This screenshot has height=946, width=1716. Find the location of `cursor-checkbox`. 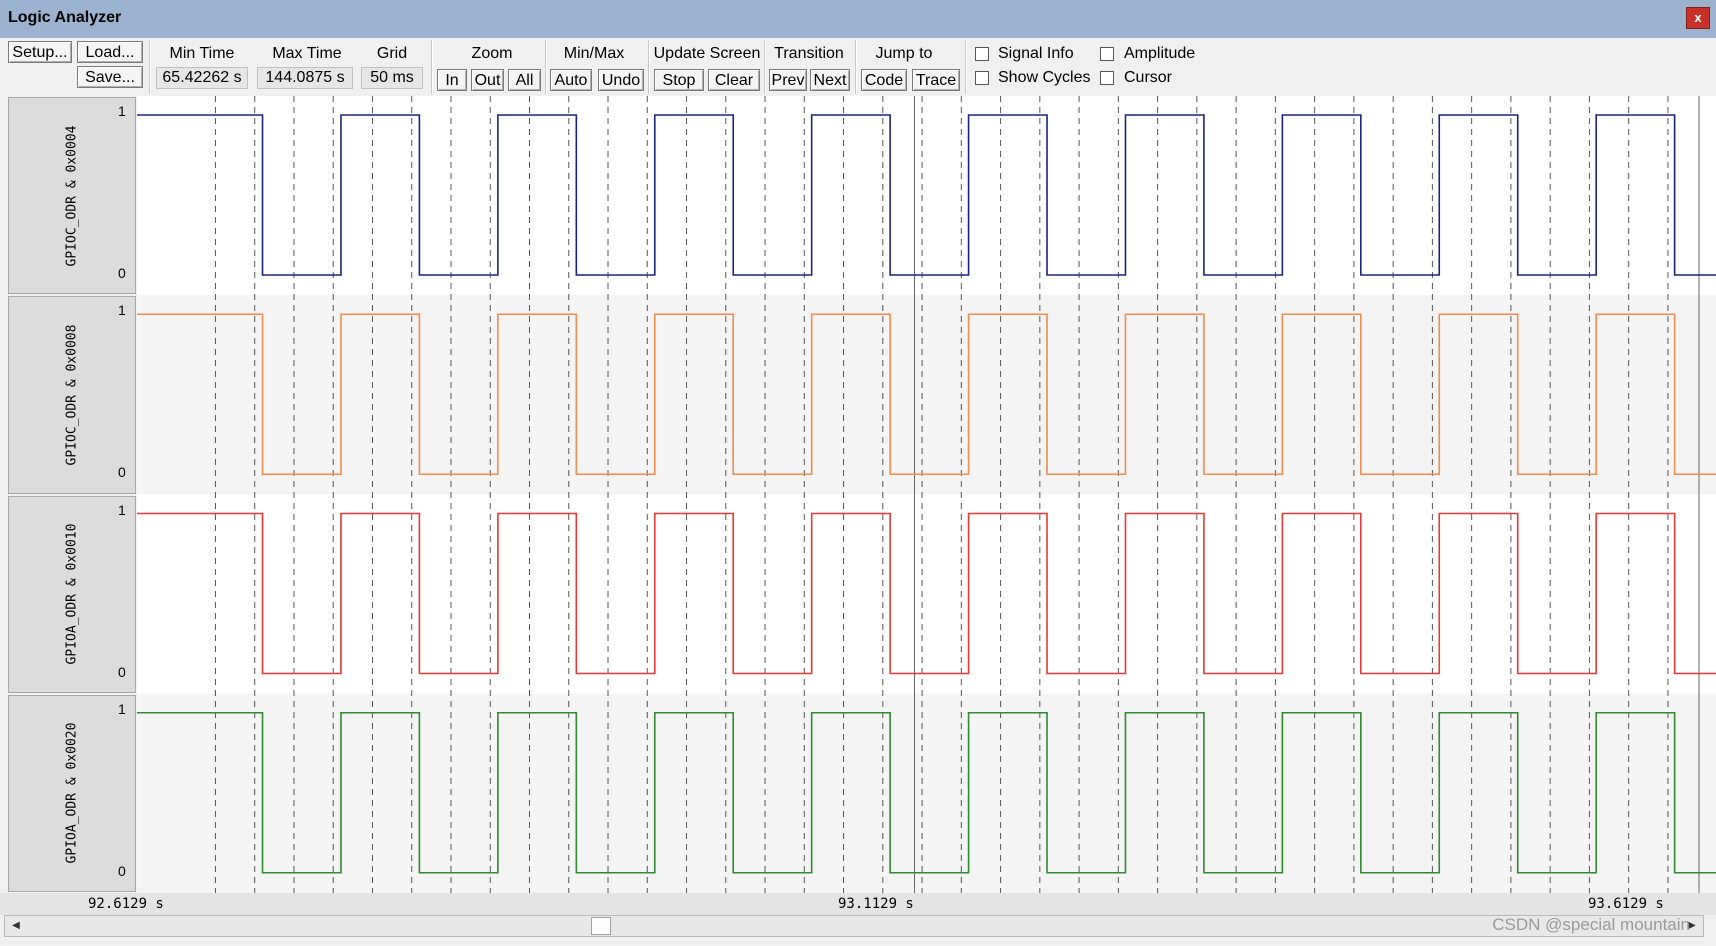

cursor-checkbox is located at coordinates (1107, 78).